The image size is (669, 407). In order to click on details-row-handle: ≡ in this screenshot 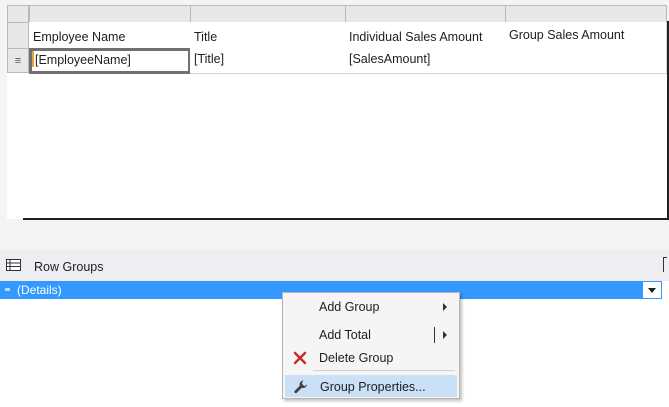, I will do `click(18, 60)`.